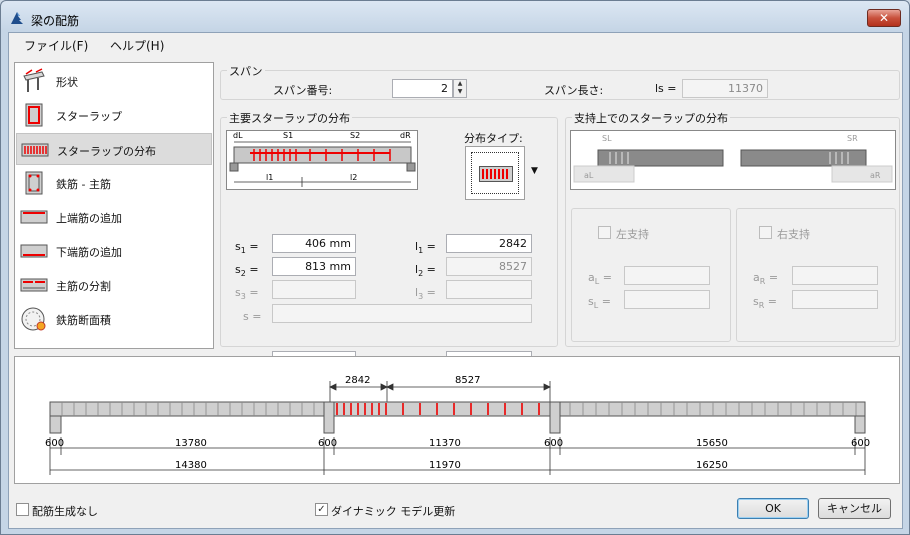 The image size is (910, 535). What do you see at coordinates (560, 81) in the screenshot?
I see `span-group: スパン スパン番号: 2 ▲ ▼ スパン長さ: ls = 11370` at bounding box center [560, 81].